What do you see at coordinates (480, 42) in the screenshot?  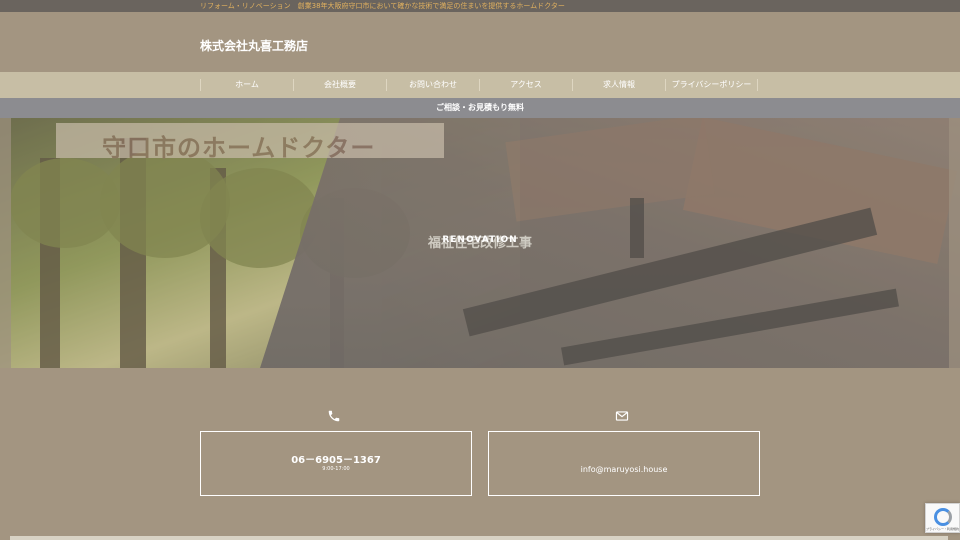 I see `site-header: 株式会社丸喜工務店` at bounding box center [480, 42].